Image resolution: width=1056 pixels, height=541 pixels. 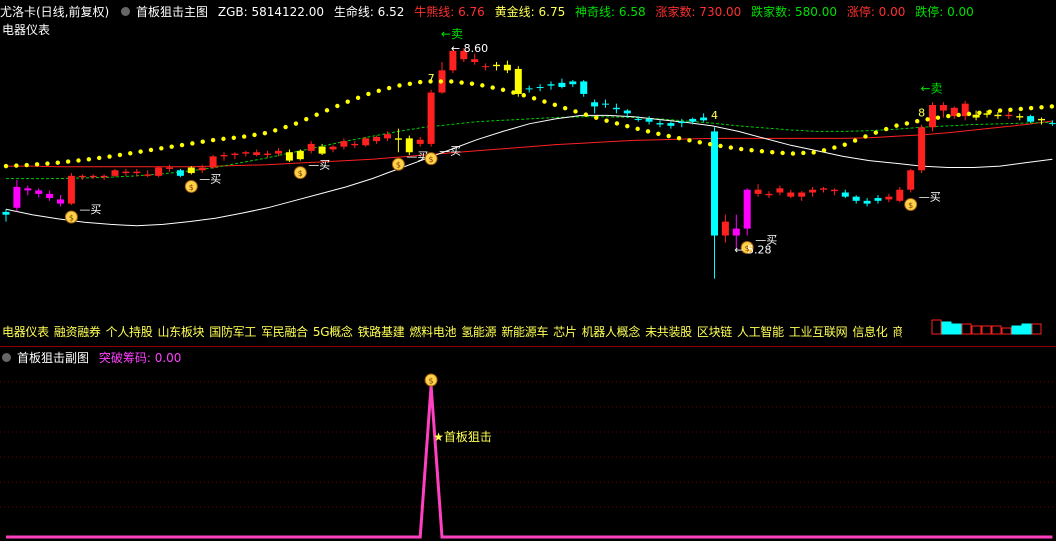 What do you see at coordinates (126, 11) in the screenshot?
I see `indicator-toggle-icon` at bounding box center [126, 11].